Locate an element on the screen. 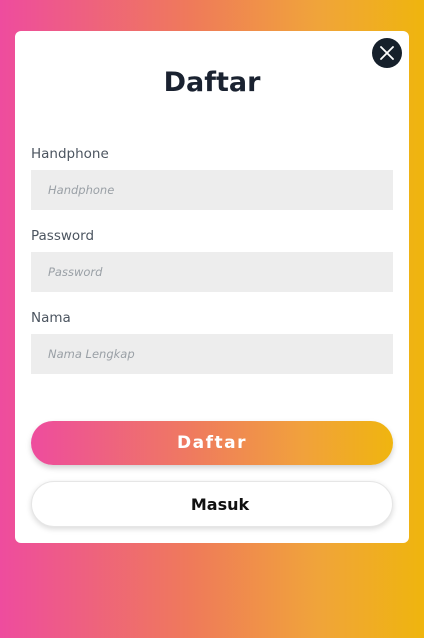  close-button is located at coordinates (387, 53).